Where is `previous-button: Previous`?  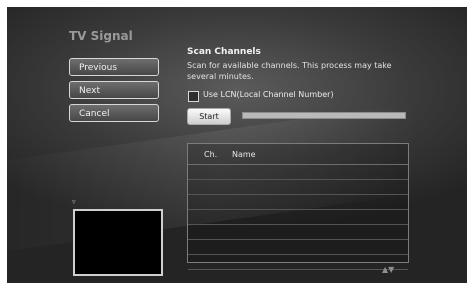
previous-button: Previous is located at coordinates (114, 67).